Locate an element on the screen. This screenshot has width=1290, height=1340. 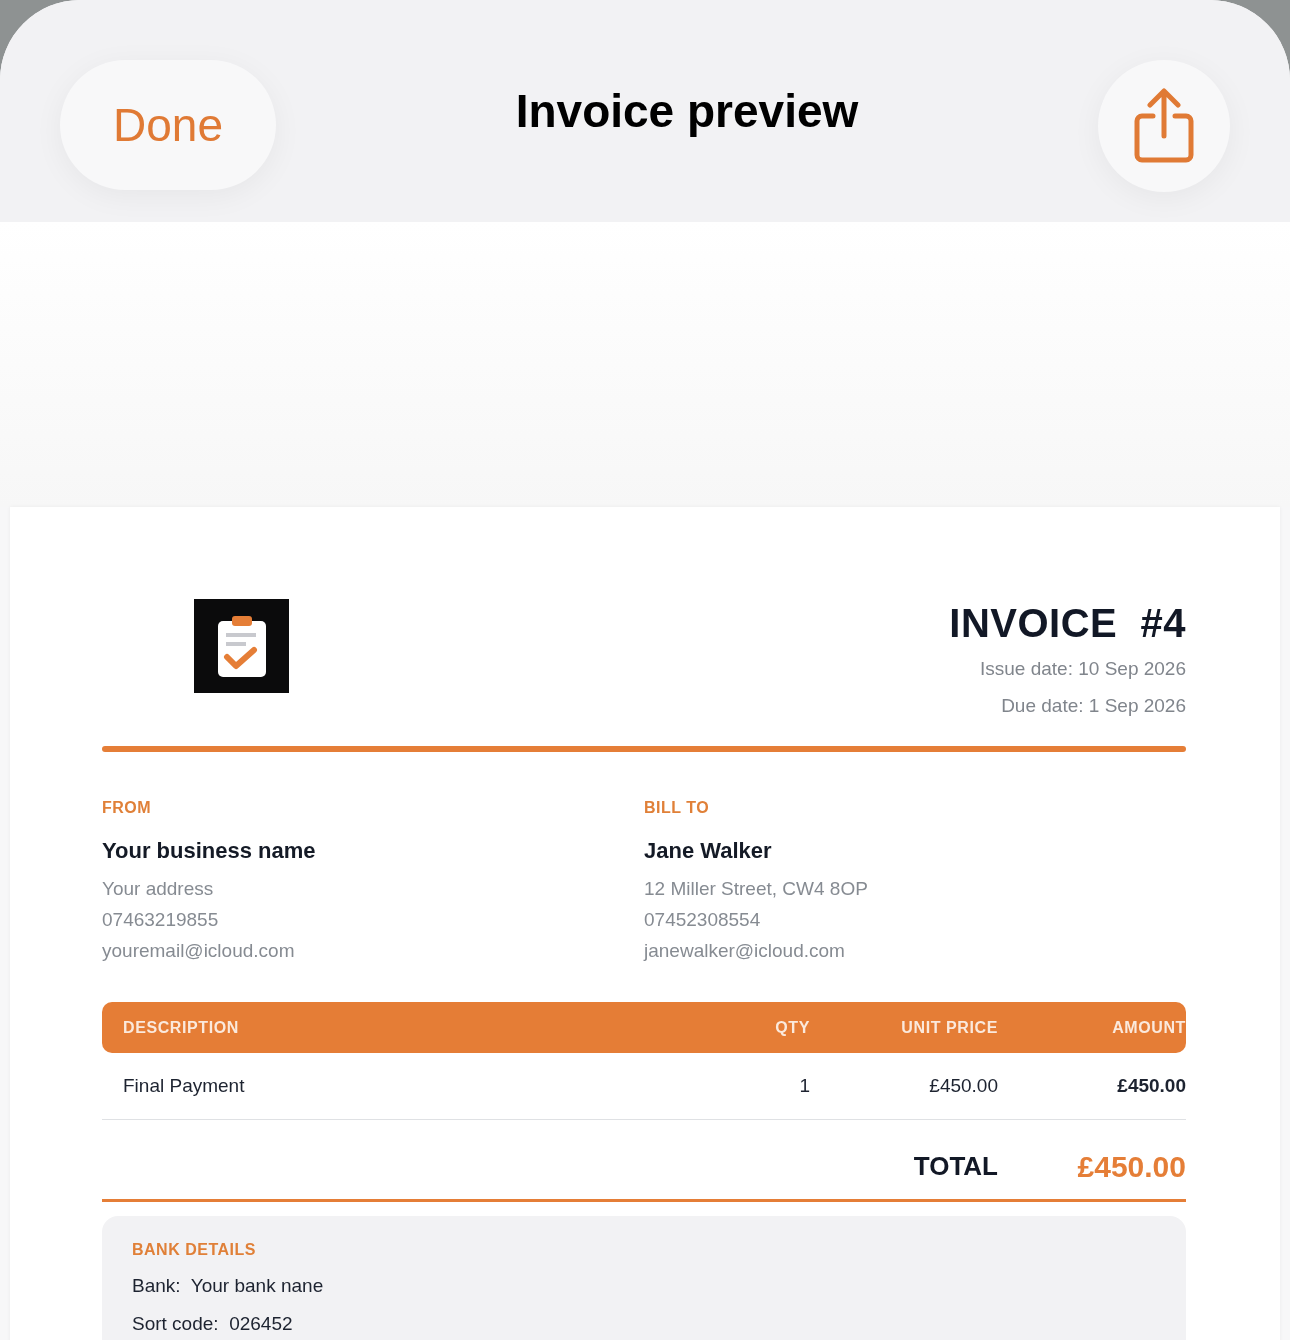
table-cell-text: Final Payment is located at coordinates (184, 1085).